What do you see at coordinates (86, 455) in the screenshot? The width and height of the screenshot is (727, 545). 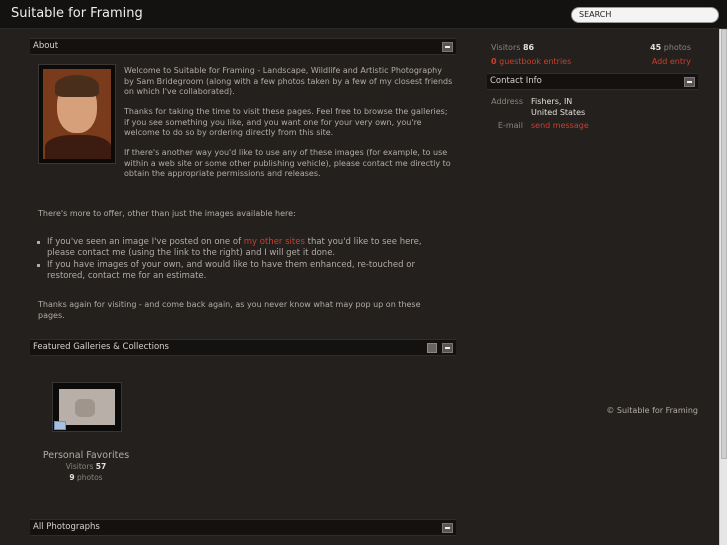 I see `gallery-title: Personal Favorites` at bounding box center [86, 455].